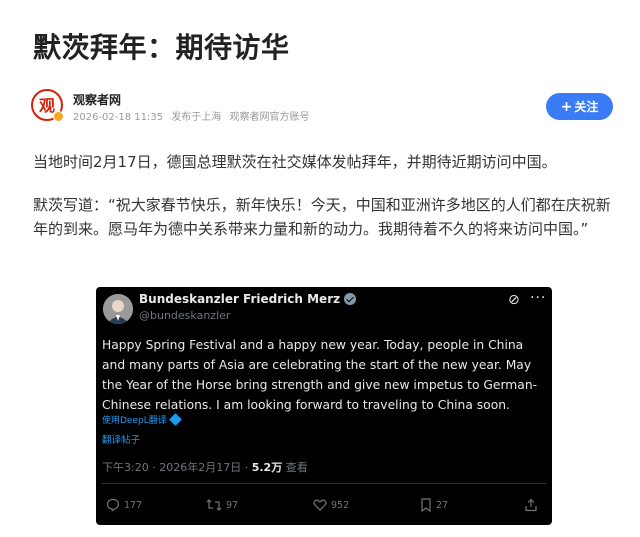  Describe the element at coordinates (434, 505) in the screenshot. I see `bookmark-action: 27` at that location.